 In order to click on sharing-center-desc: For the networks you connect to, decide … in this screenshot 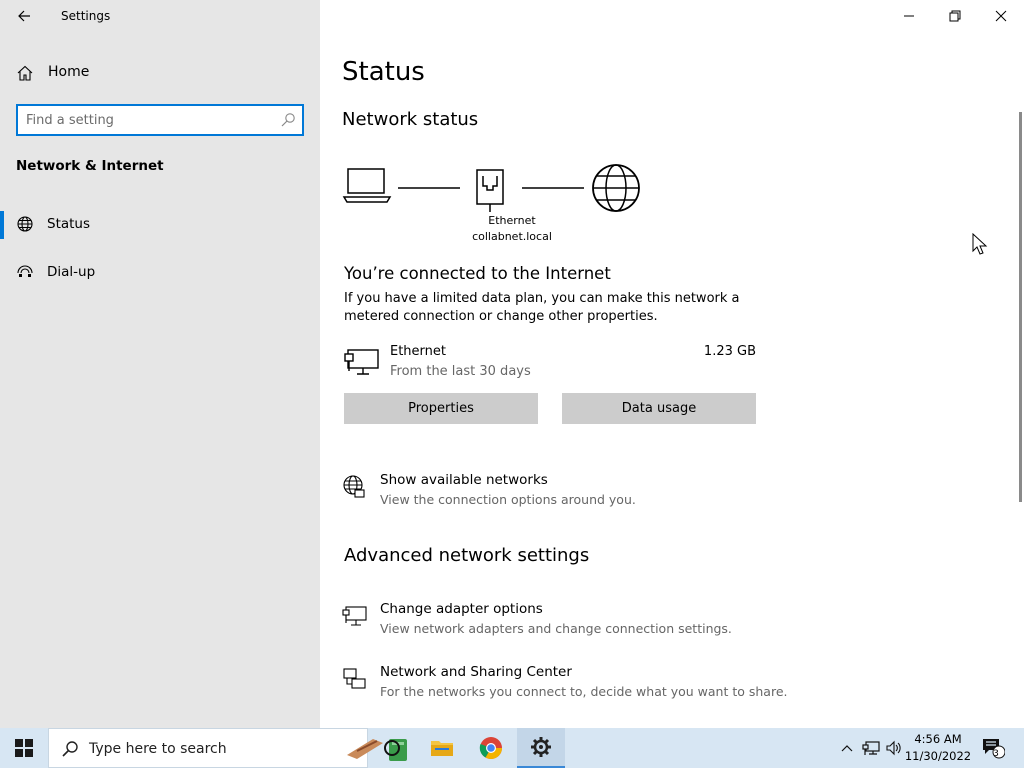, I will do `click(584, 691)`.